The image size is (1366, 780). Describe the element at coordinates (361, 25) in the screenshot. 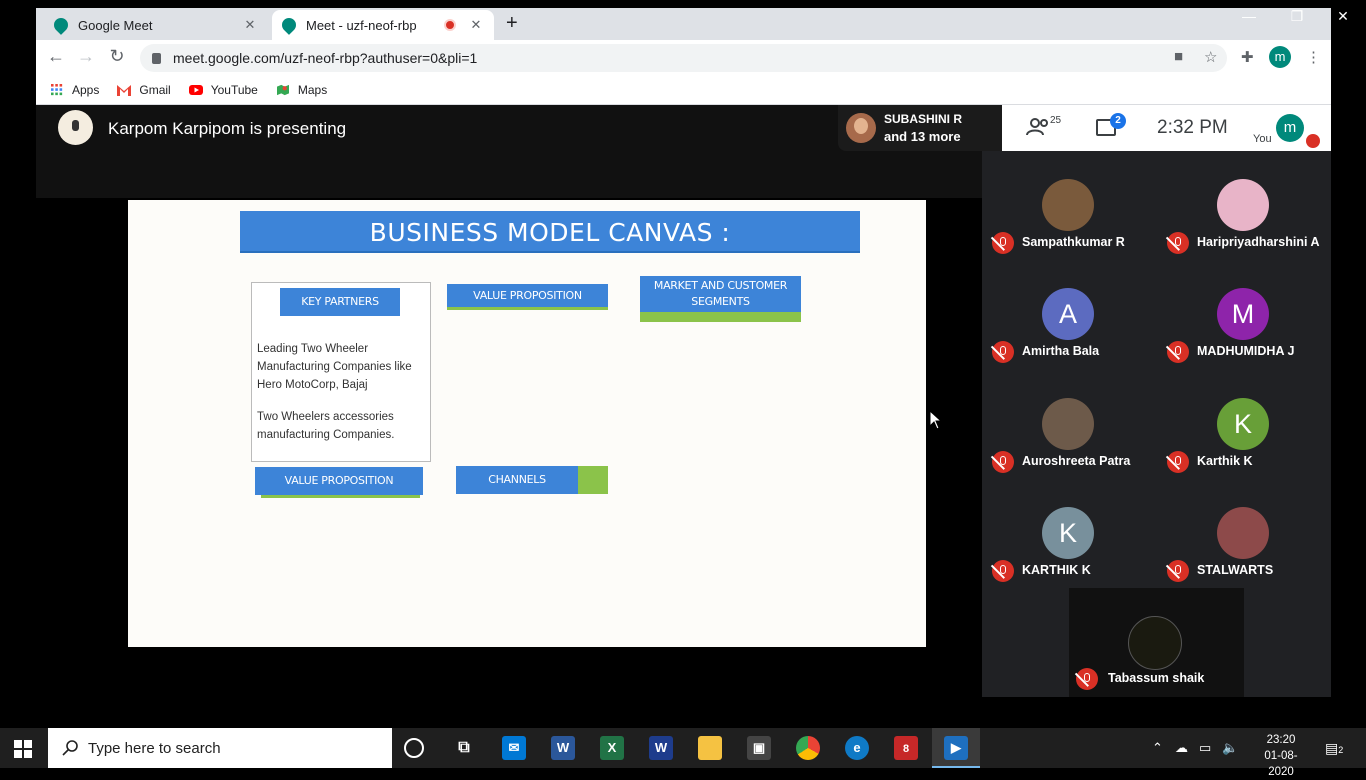

I see `tab-label: Meet - uzf-neof-rbp` at that location.